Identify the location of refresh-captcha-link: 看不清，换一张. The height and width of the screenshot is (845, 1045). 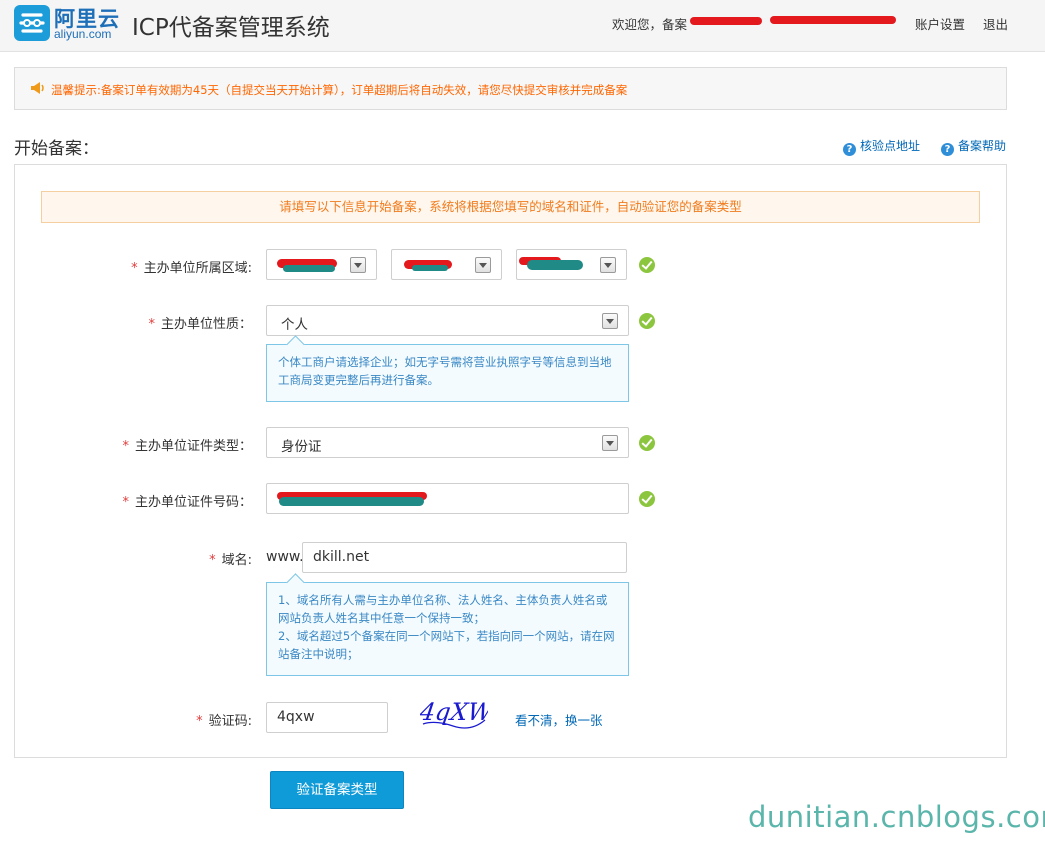
(559, 719).